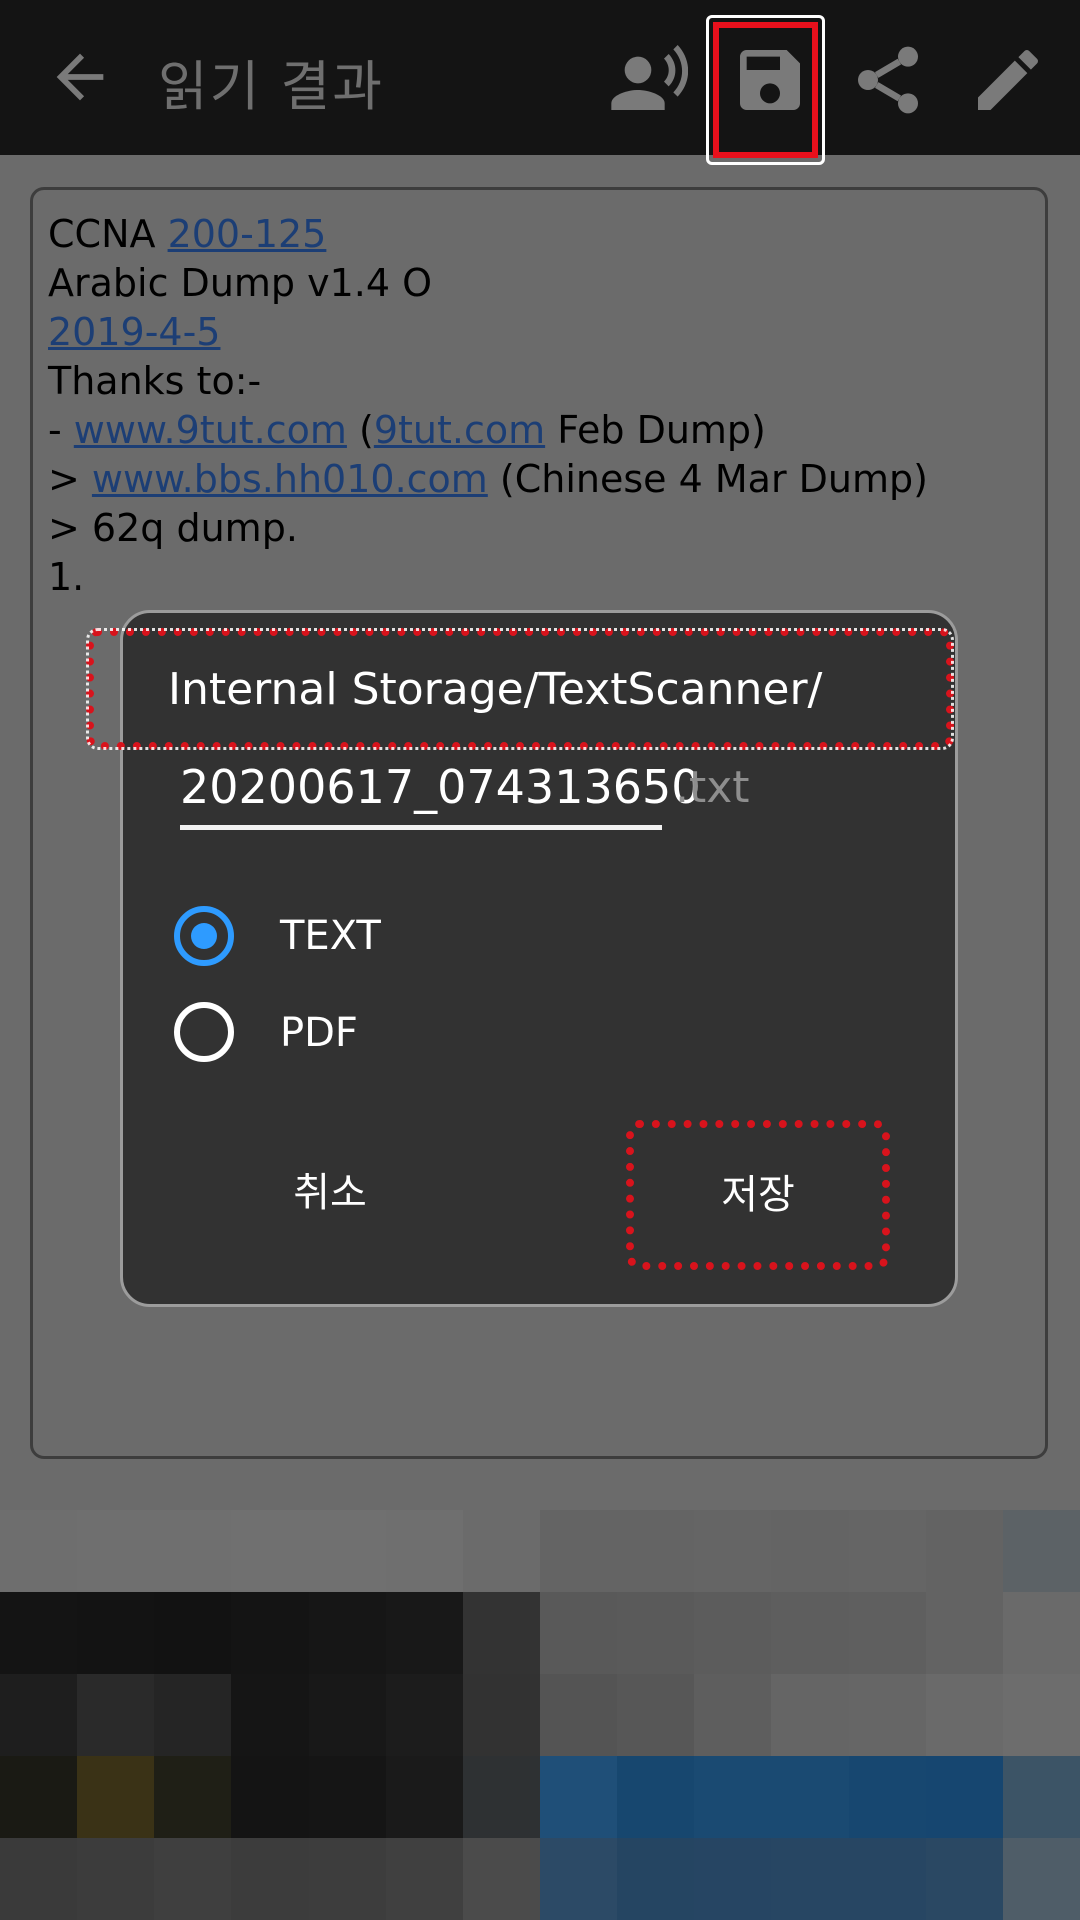 The width and height of the screenshot is (1080, 1920). Describe the element at coordinates (459, 430) in the screenshot. I see `ocr-link: 9tut.com` at that location.